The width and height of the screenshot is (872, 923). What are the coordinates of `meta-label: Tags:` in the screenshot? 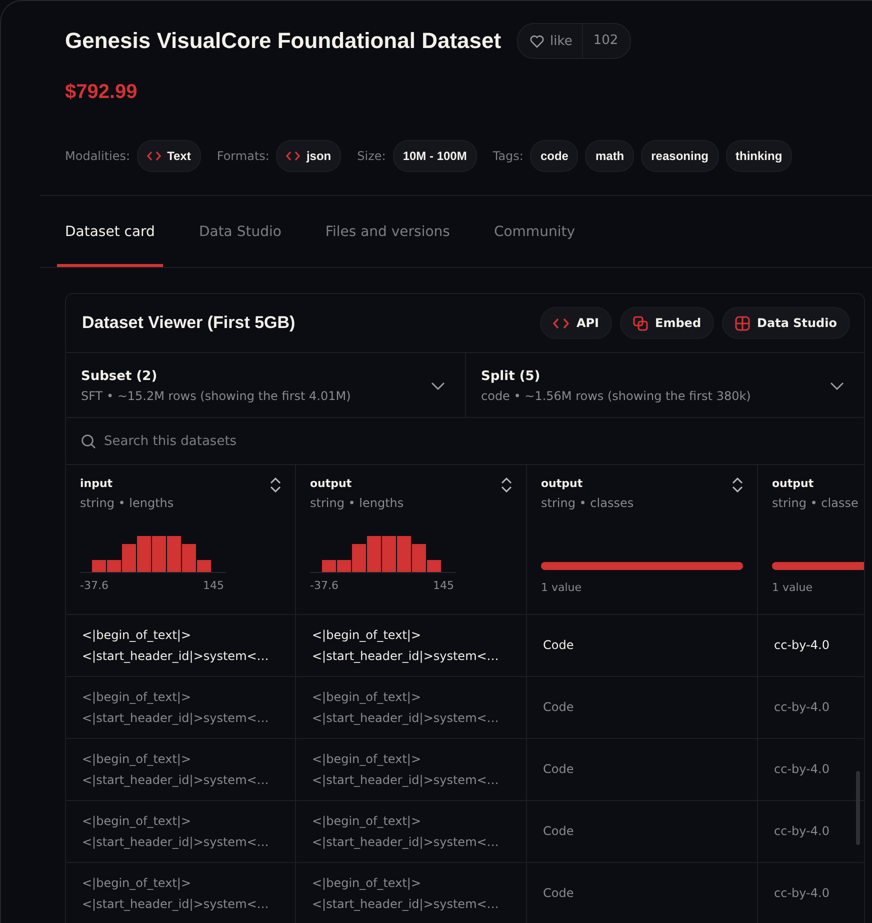 It's located at (508, 156).